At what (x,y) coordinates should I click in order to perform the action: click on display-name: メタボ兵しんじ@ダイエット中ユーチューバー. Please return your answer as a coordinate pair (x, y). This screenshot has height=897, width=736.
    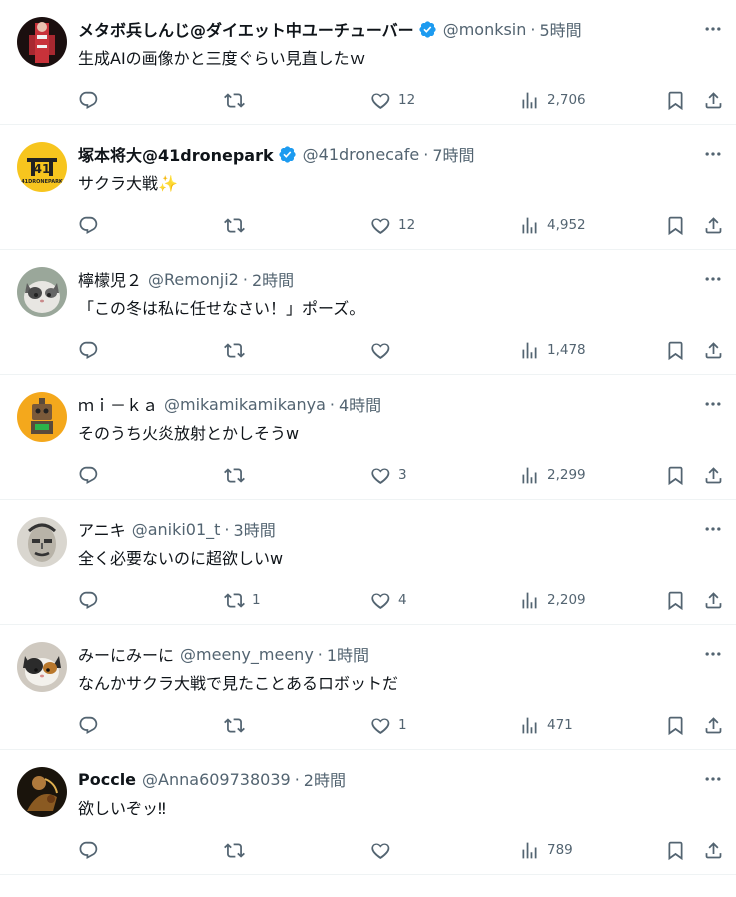
    Looking at the image, I should click on (246, 29).